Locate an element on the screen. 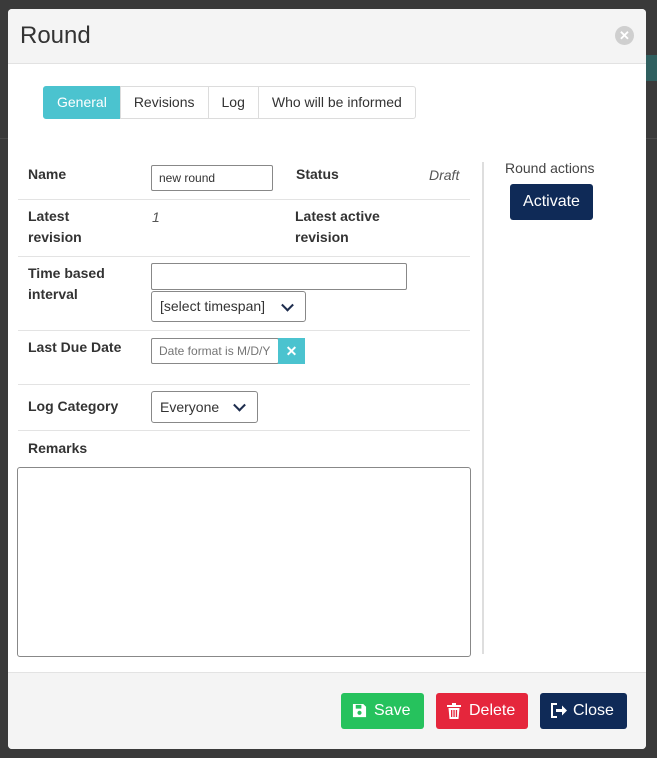 The width and height of the screenshot is (657, 758). timespan-select: [select timespan] is located at coordinates (228, 306).